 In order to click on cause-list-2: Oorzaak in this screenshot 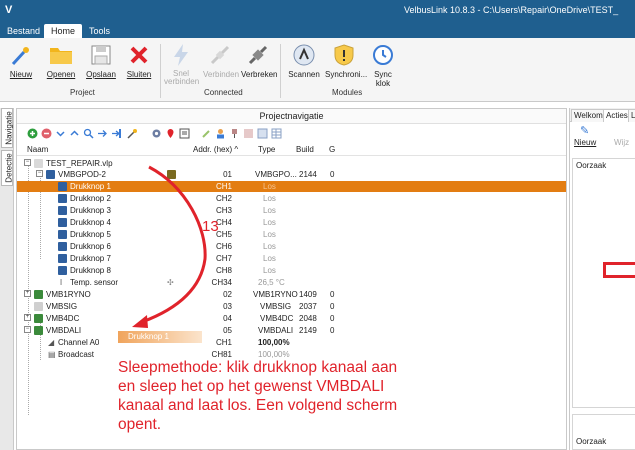, I will do `click(603, 432)`.